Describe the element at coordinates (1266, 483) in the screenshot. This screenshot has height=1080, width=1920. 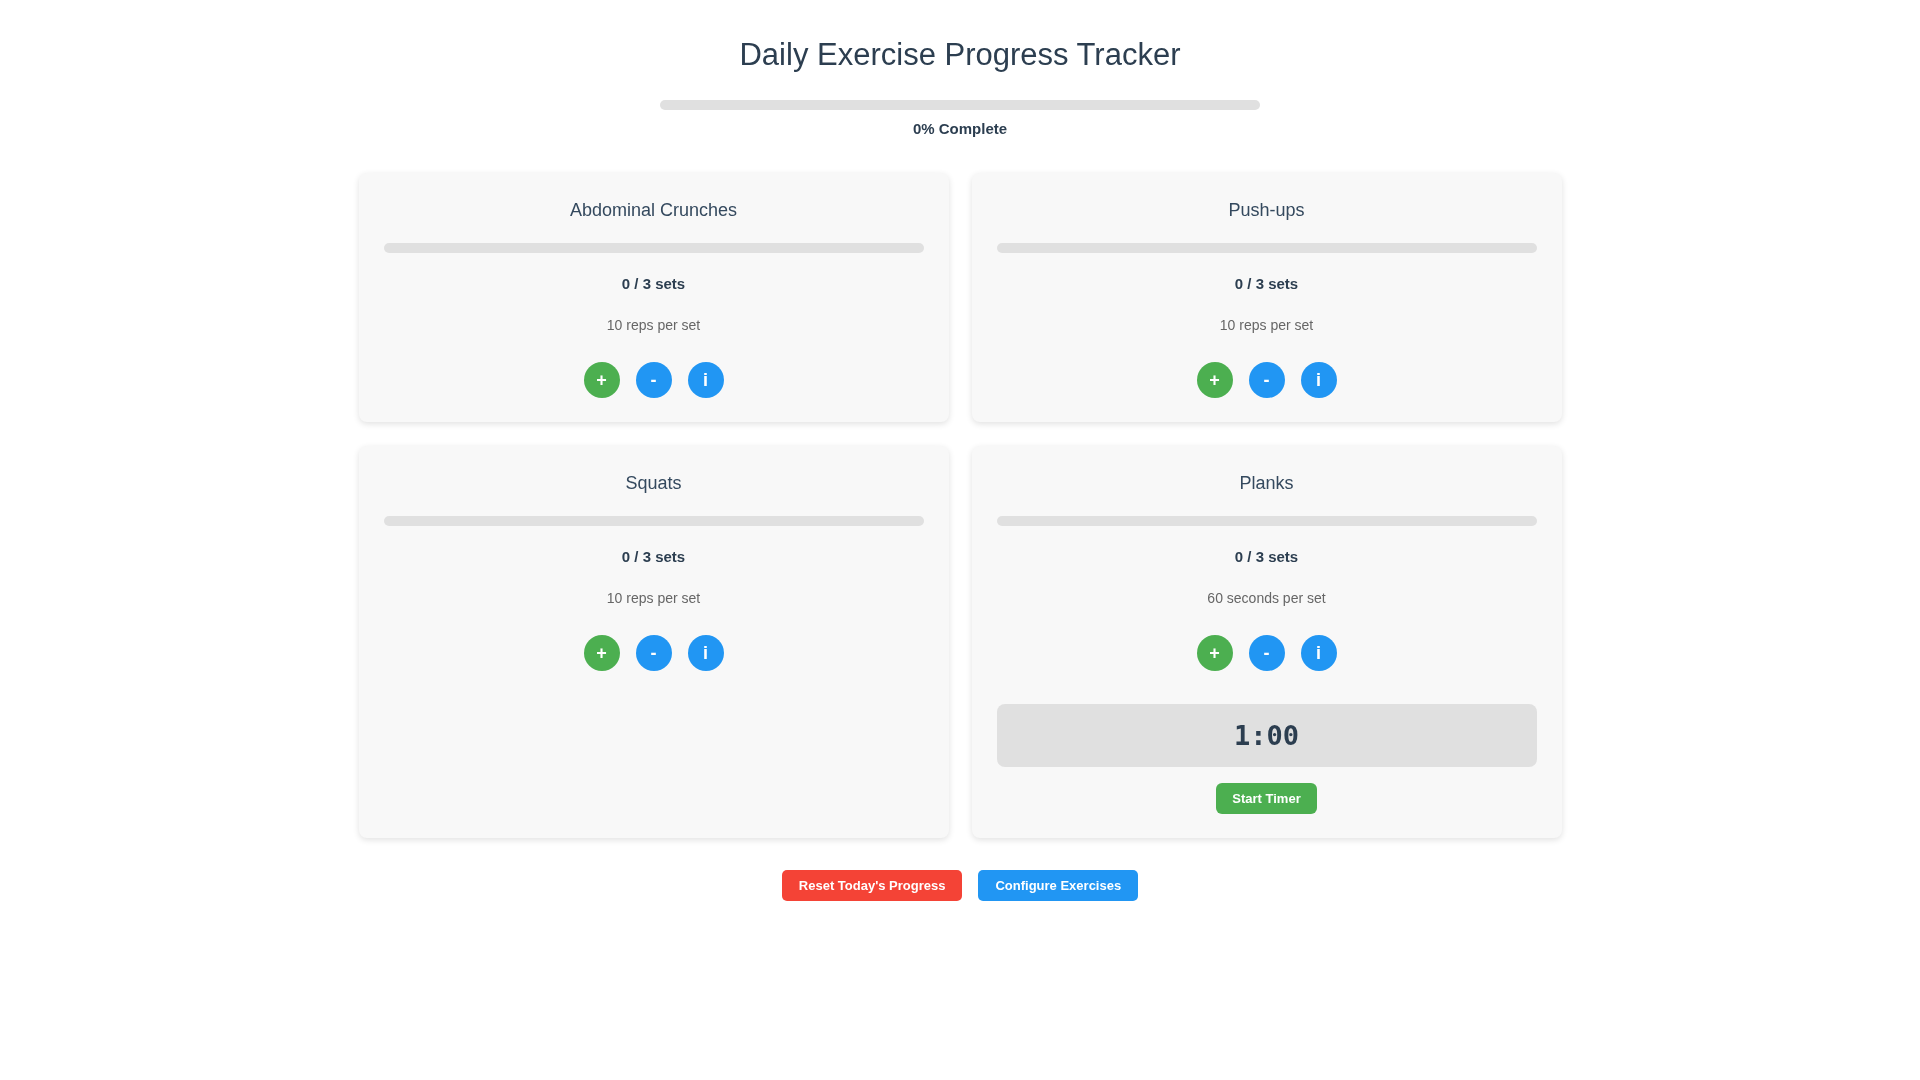
I see `exercise-name: Planks` at that location.